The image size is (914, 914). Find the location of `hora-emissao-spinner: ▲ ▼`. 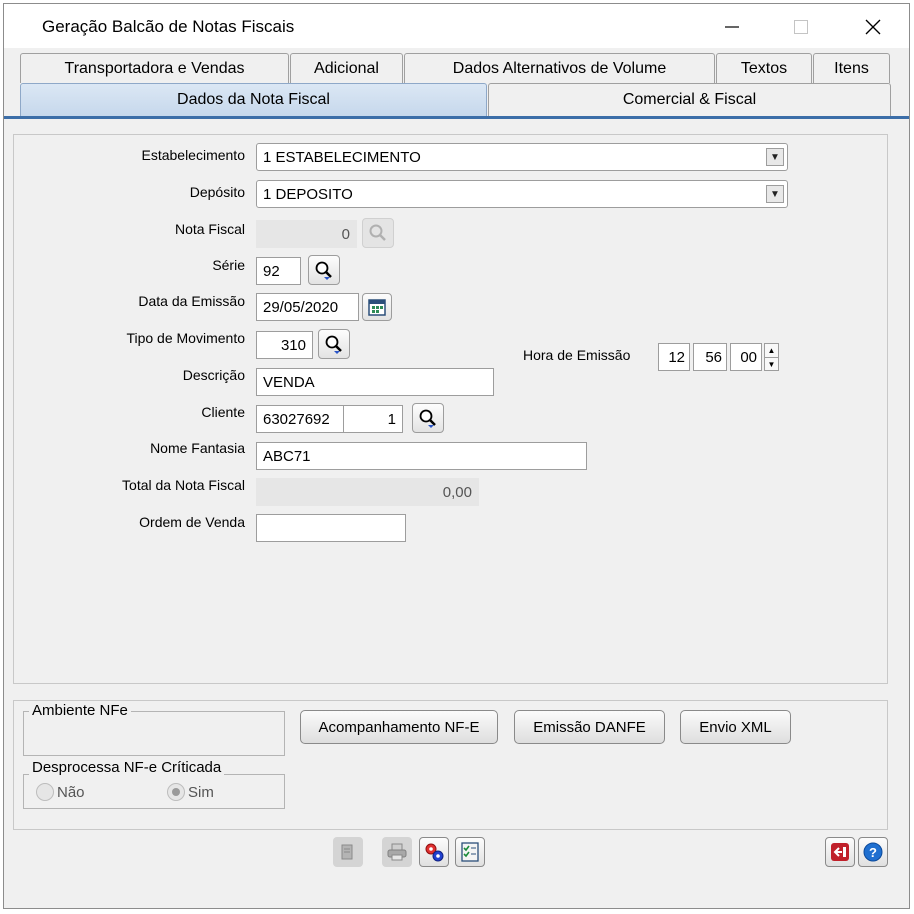

hora-emissao-spinner: ▲ ▼ is located at coordinates (771, 357).